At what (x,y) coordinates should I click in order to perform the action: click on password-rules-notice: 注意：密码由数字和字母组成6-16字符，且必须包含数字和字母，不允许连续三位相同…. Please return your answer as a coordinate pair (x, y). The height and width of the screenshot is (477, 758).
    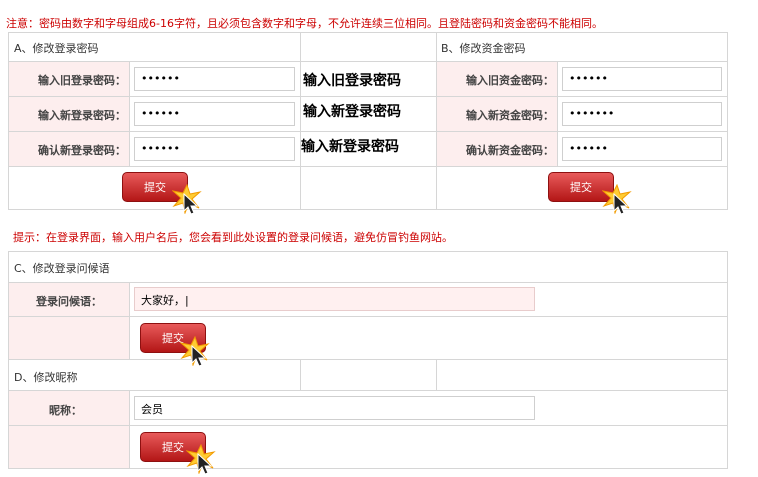
    Looking at the image, I should click on (304, 23).